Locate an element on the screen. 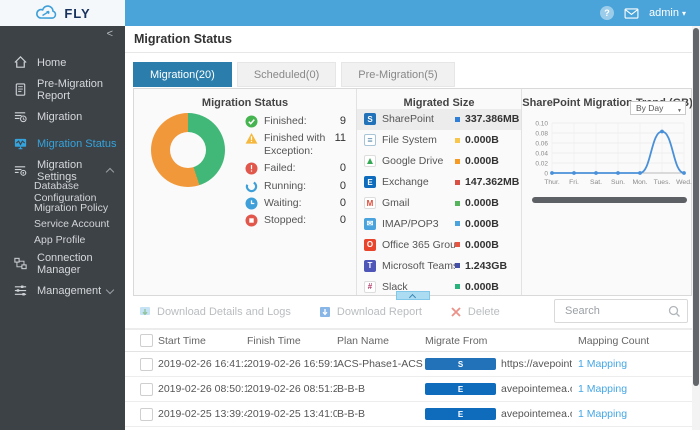  download-details-button: Download Details and Logs is located at coordinates (215, 312).